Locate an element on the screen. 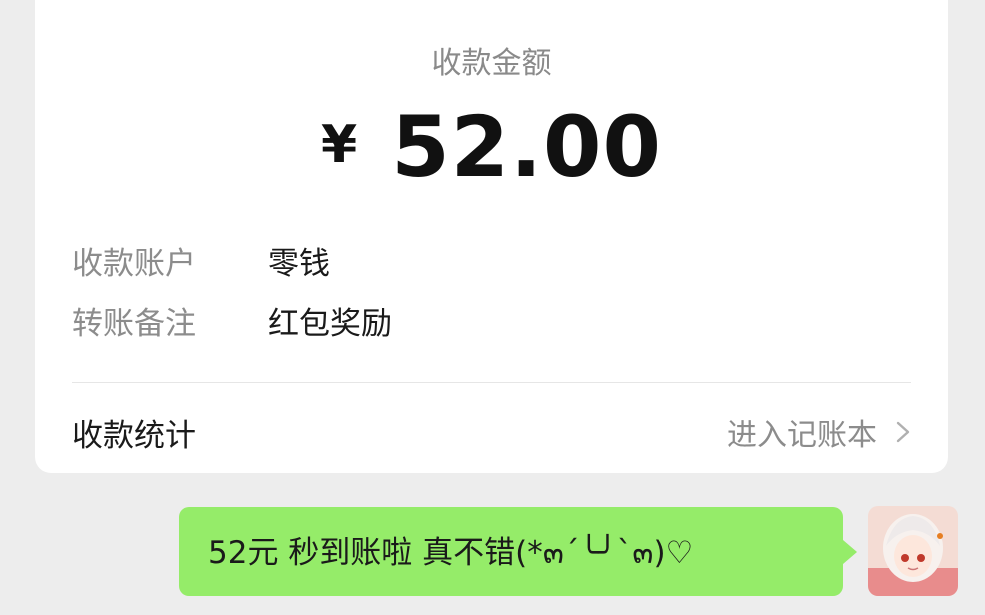  avatar is located at coordinates (913, 551).